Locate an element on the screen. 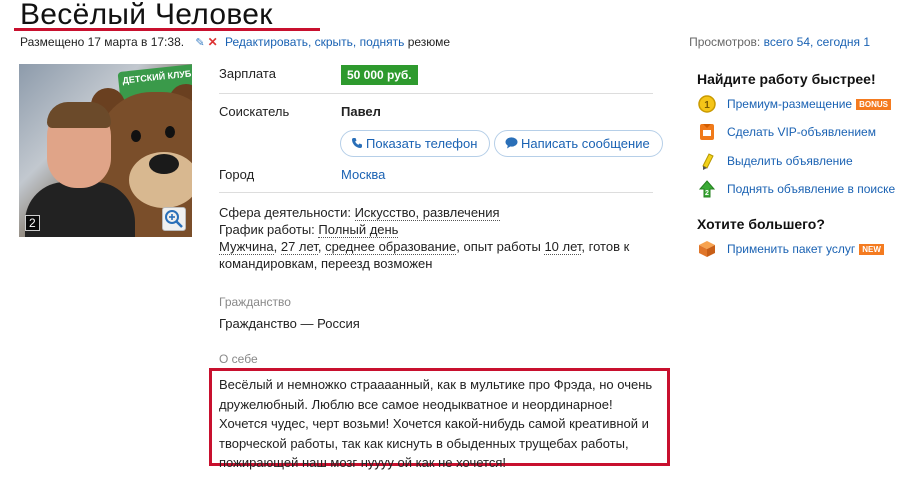 Image resolution: width=923 pixels, height=480 pixels. bonus-tag: BONUS is located at coordinates (873, 104).